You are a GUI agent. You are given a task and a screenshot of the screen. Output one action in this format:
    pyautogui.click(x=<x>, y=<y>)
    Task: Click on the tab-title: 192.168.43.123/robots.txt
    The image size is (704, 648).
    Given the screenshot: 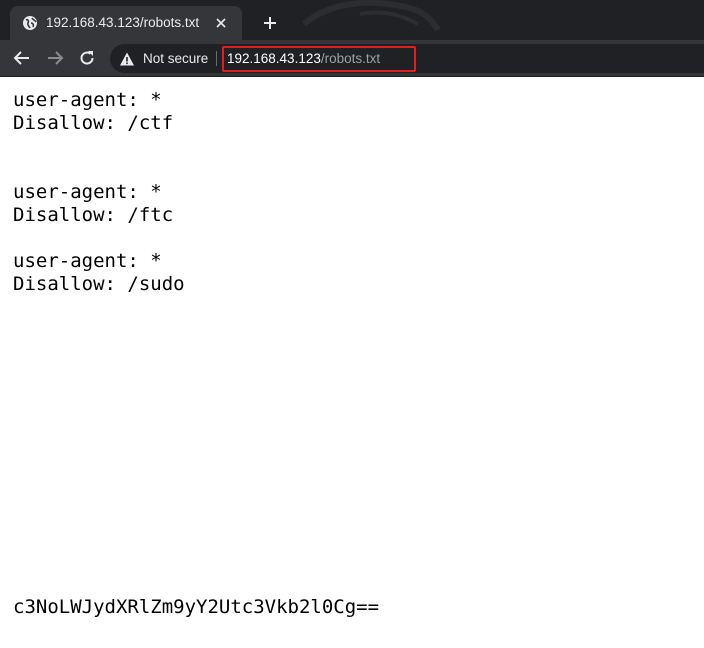 What is the action you would take?
    pyautogui.click(x=123, y=22)
    